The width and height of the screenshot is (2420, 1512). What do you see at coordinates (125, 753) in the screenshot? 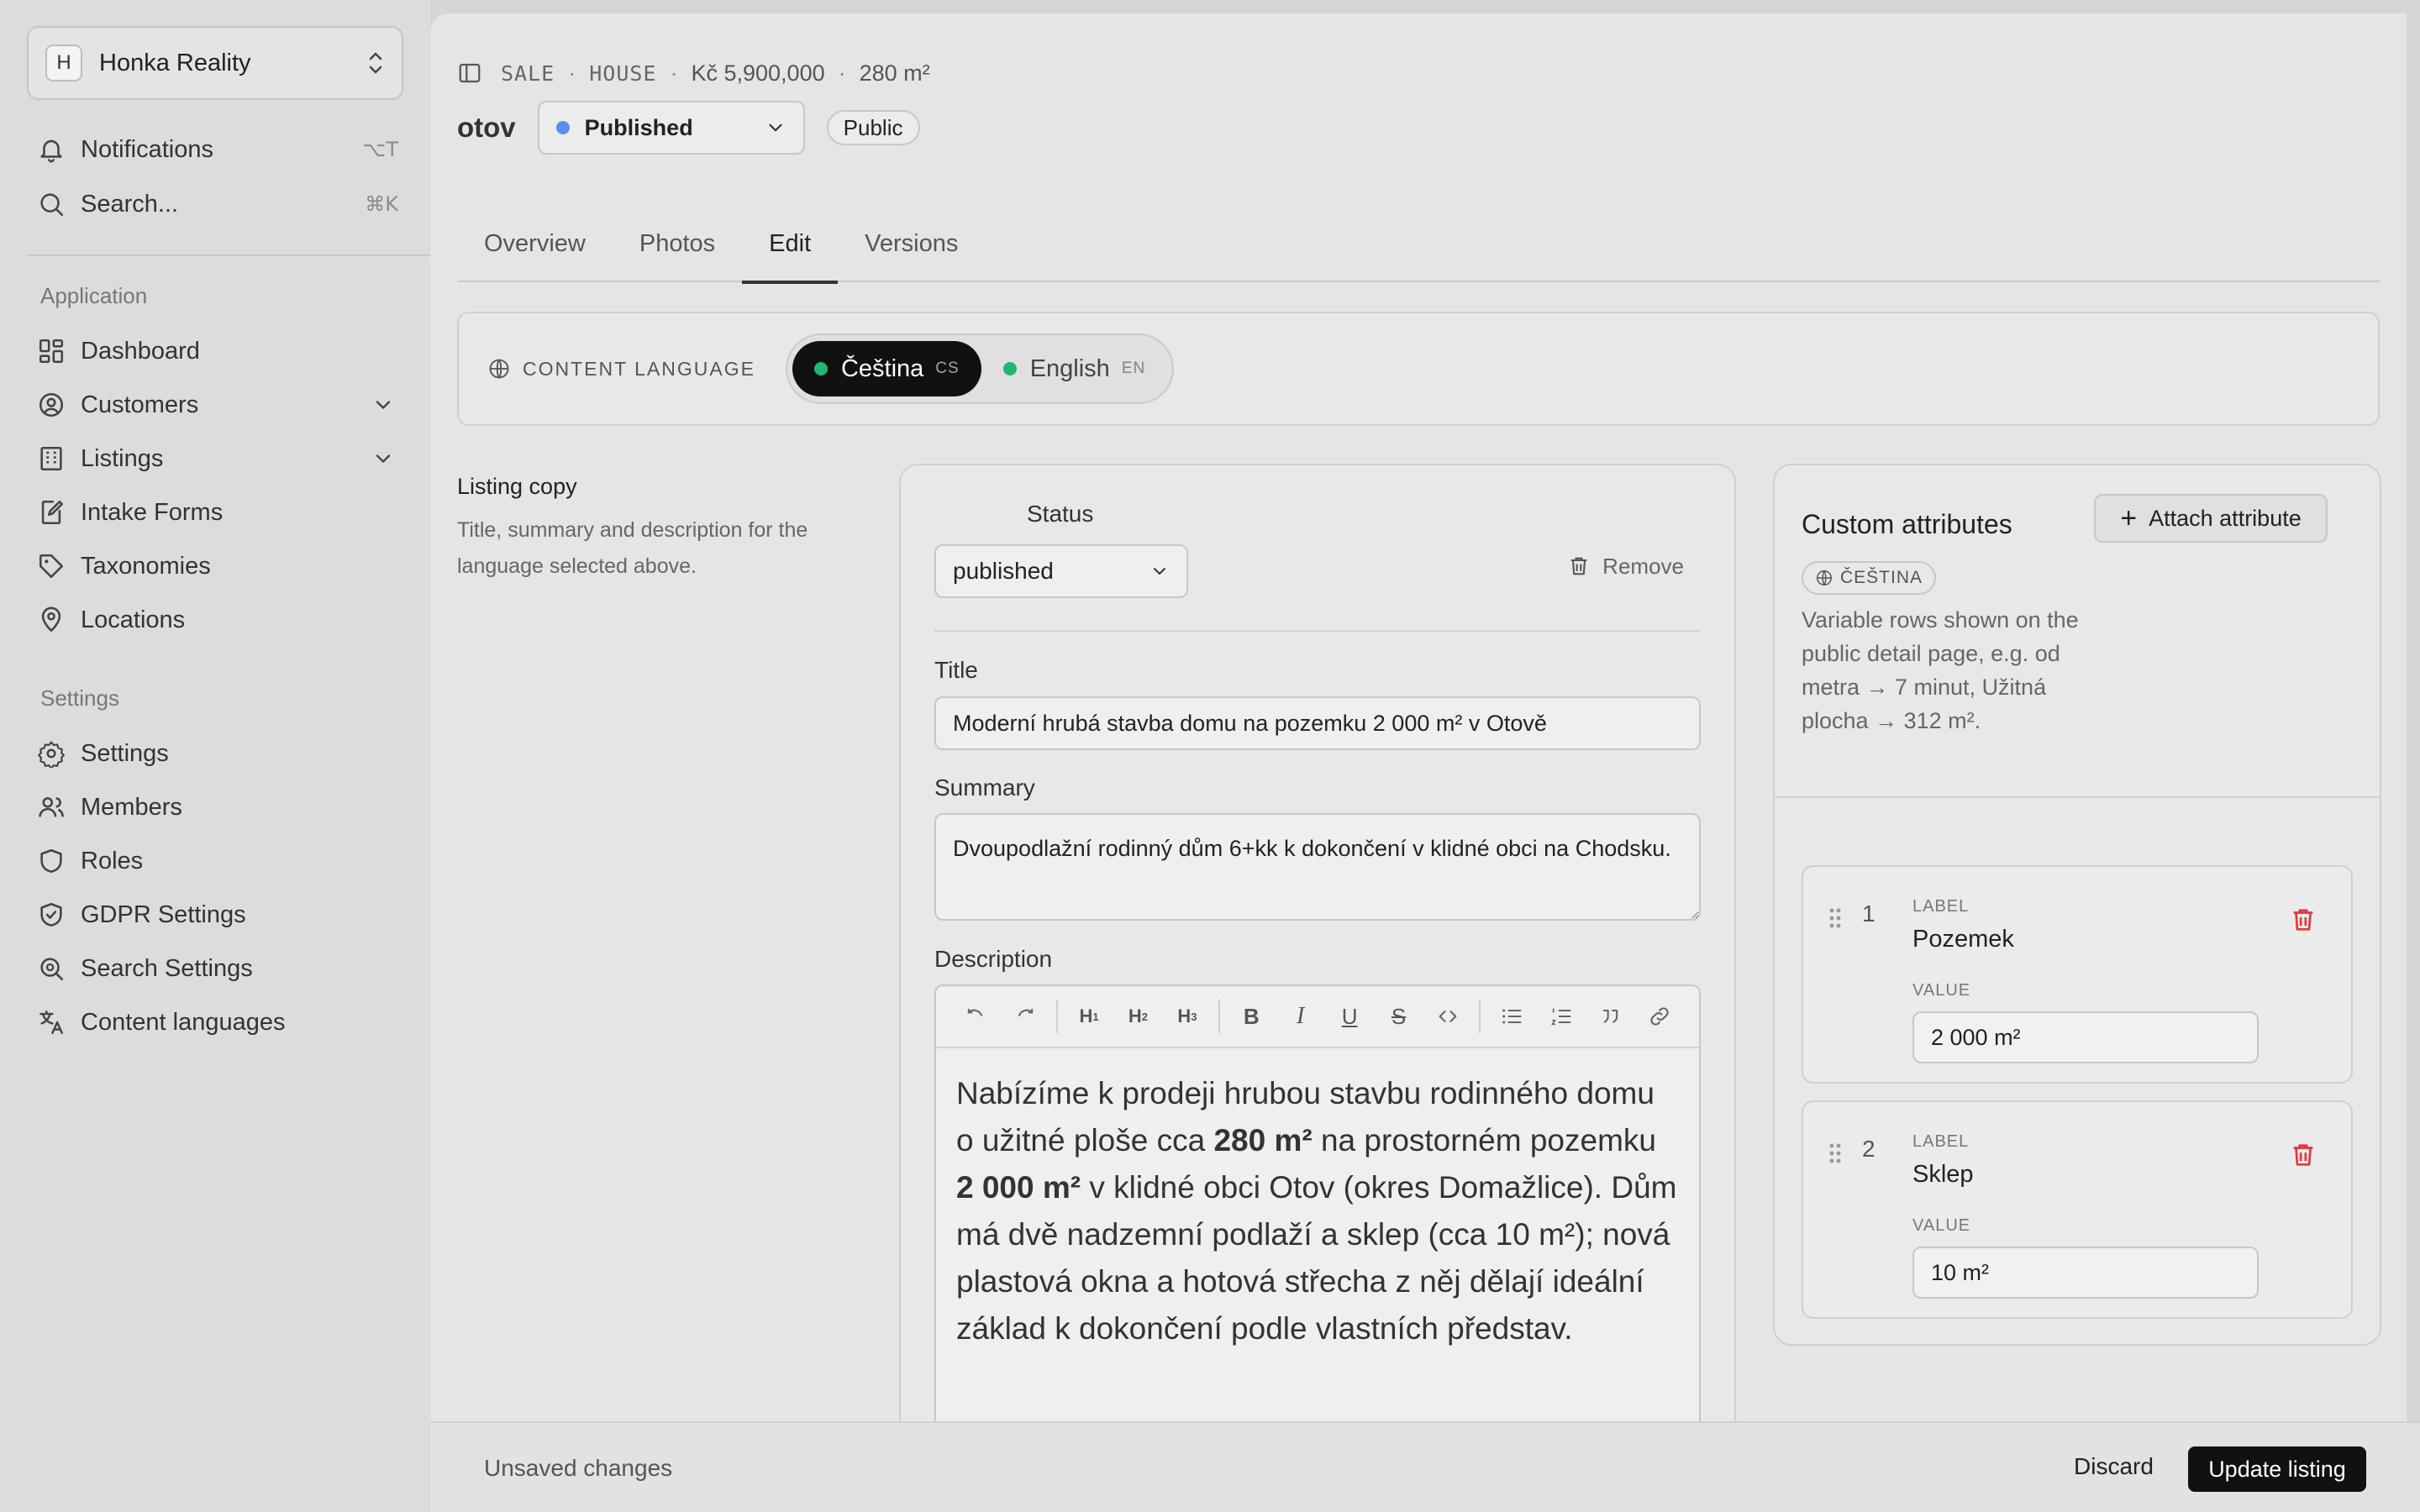
I see `sidebar-item-label: Settings` at bounding box center [125, 753].